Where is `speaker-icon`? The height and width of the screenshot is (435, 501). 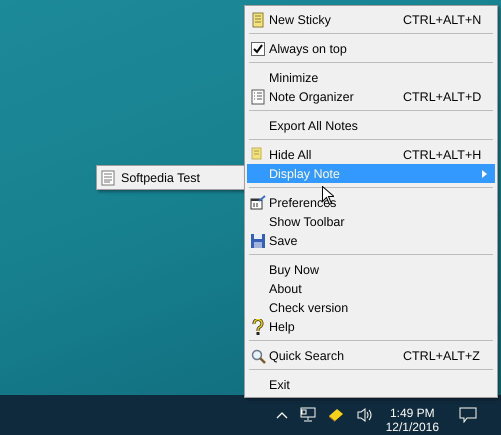 speaker-icon is located at coordinates (365, 415).